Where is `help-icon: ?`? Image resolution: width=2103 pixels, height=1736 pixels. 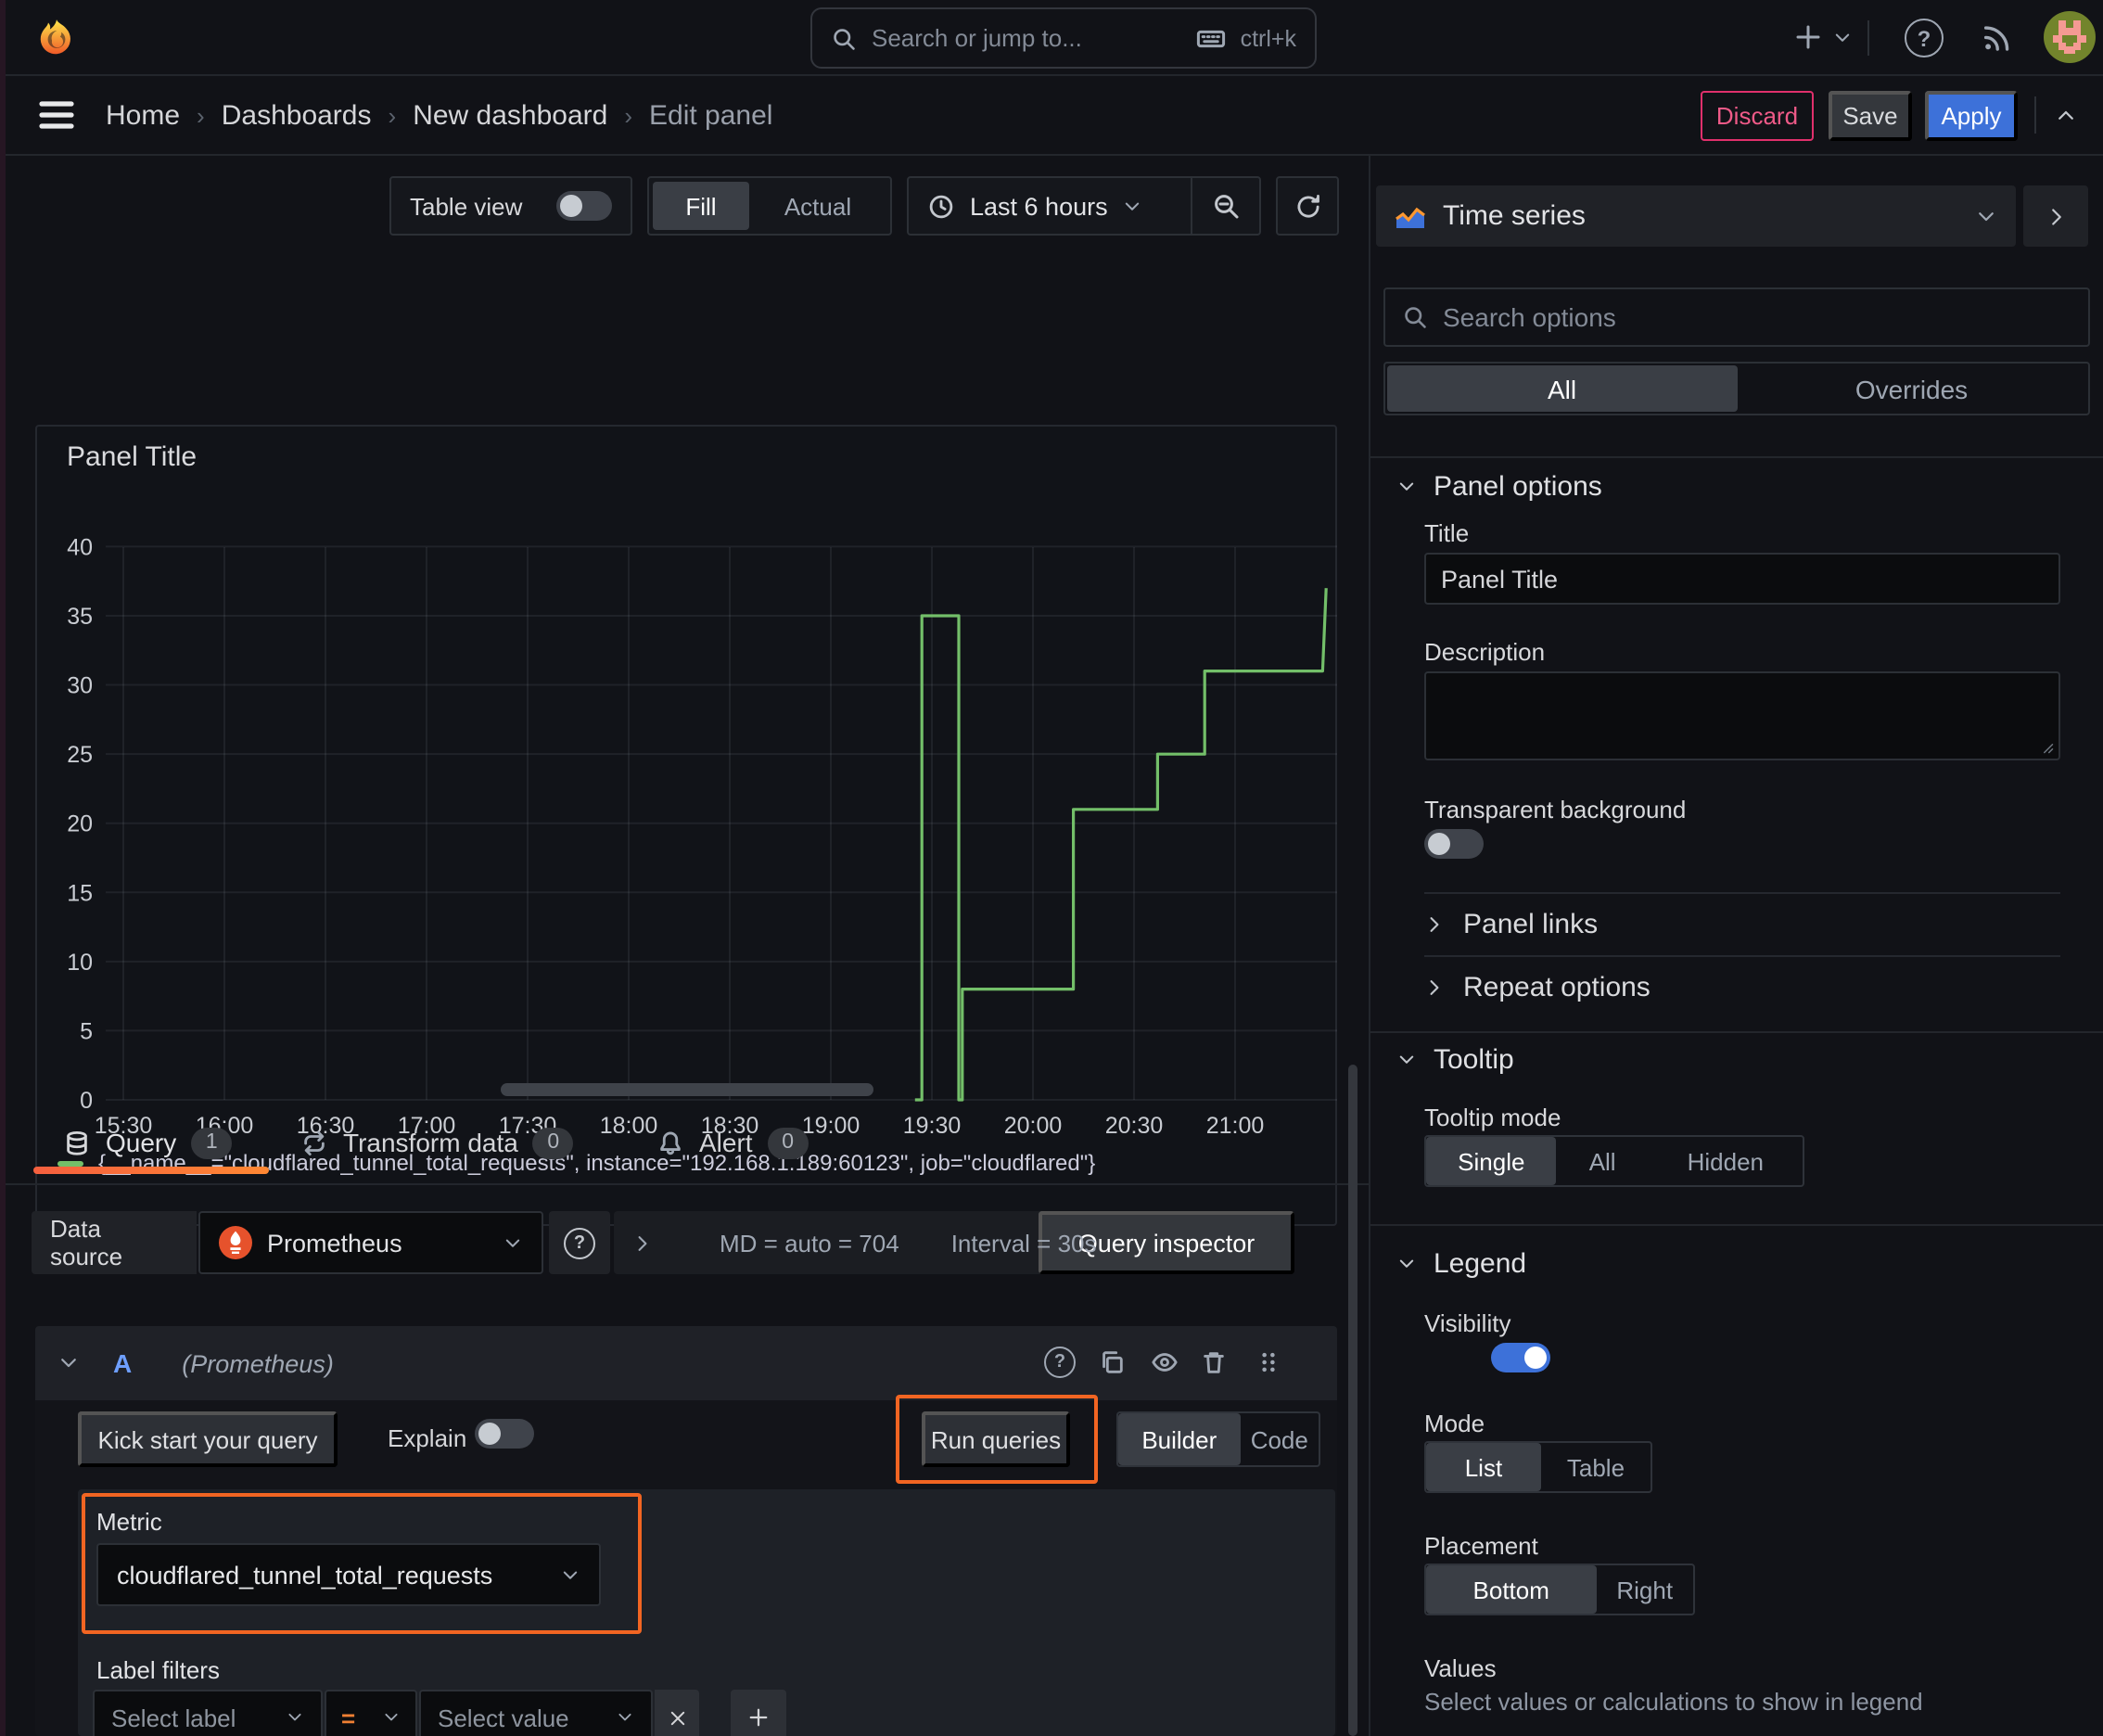
help-icon: ? is located at coordinates (1924, 38).